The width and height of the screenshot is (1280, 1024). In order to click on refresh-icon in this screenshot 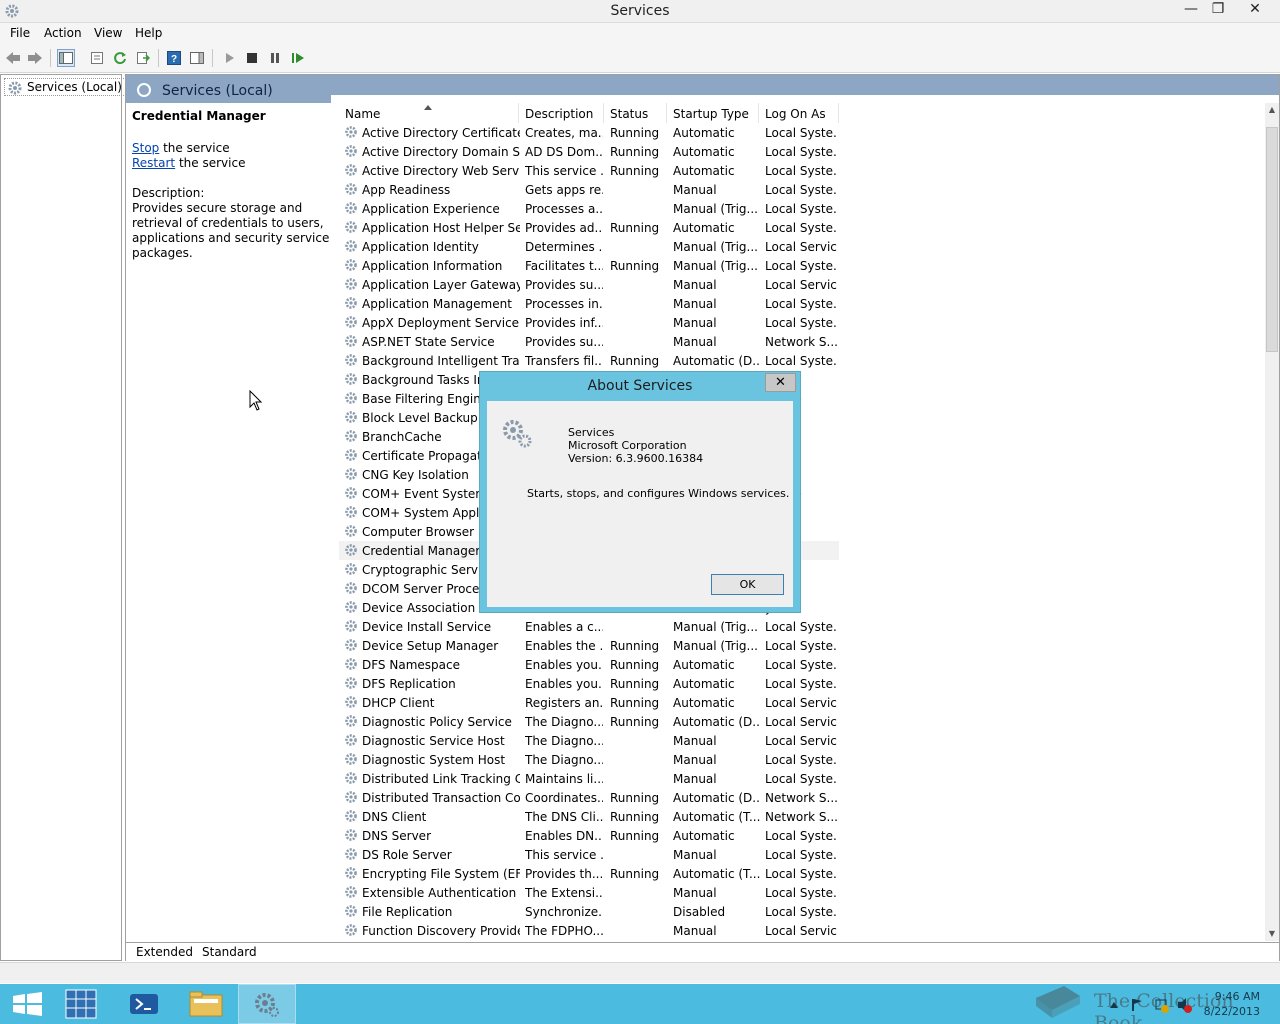, I will do `click(120, 58)`.